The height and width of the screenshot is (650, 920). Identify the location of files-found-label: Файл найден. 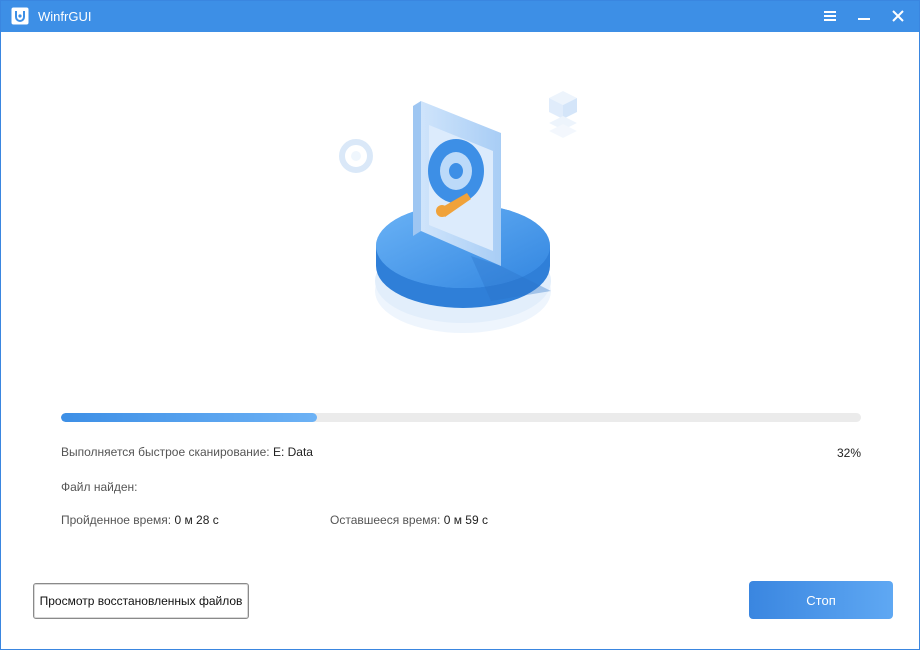
(98, 487).